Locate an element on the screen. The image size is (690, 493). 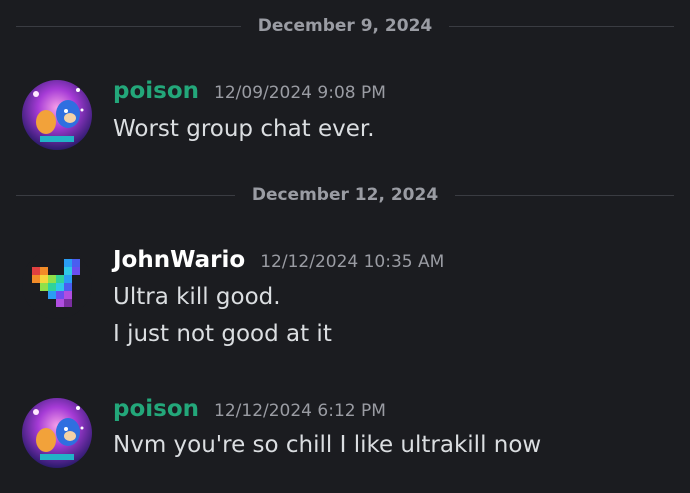
timestamp: 12/09/2024 9:08 PM is located at coordinates (300, 93).